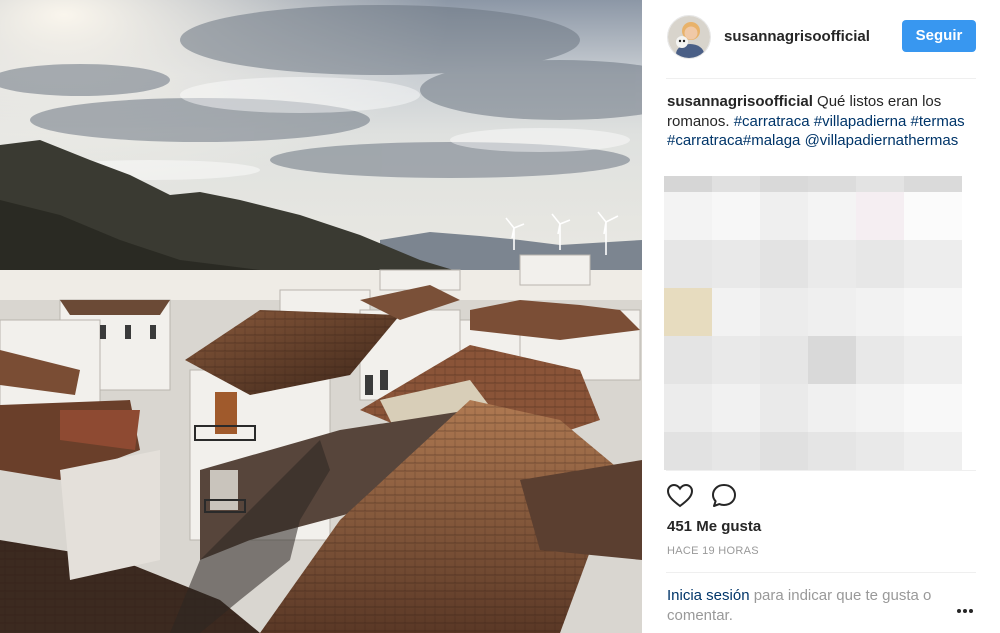 This screenshot has height=633, width=1000. I want to click on mention-link: @villapadiernathermas, so click(882, 140).